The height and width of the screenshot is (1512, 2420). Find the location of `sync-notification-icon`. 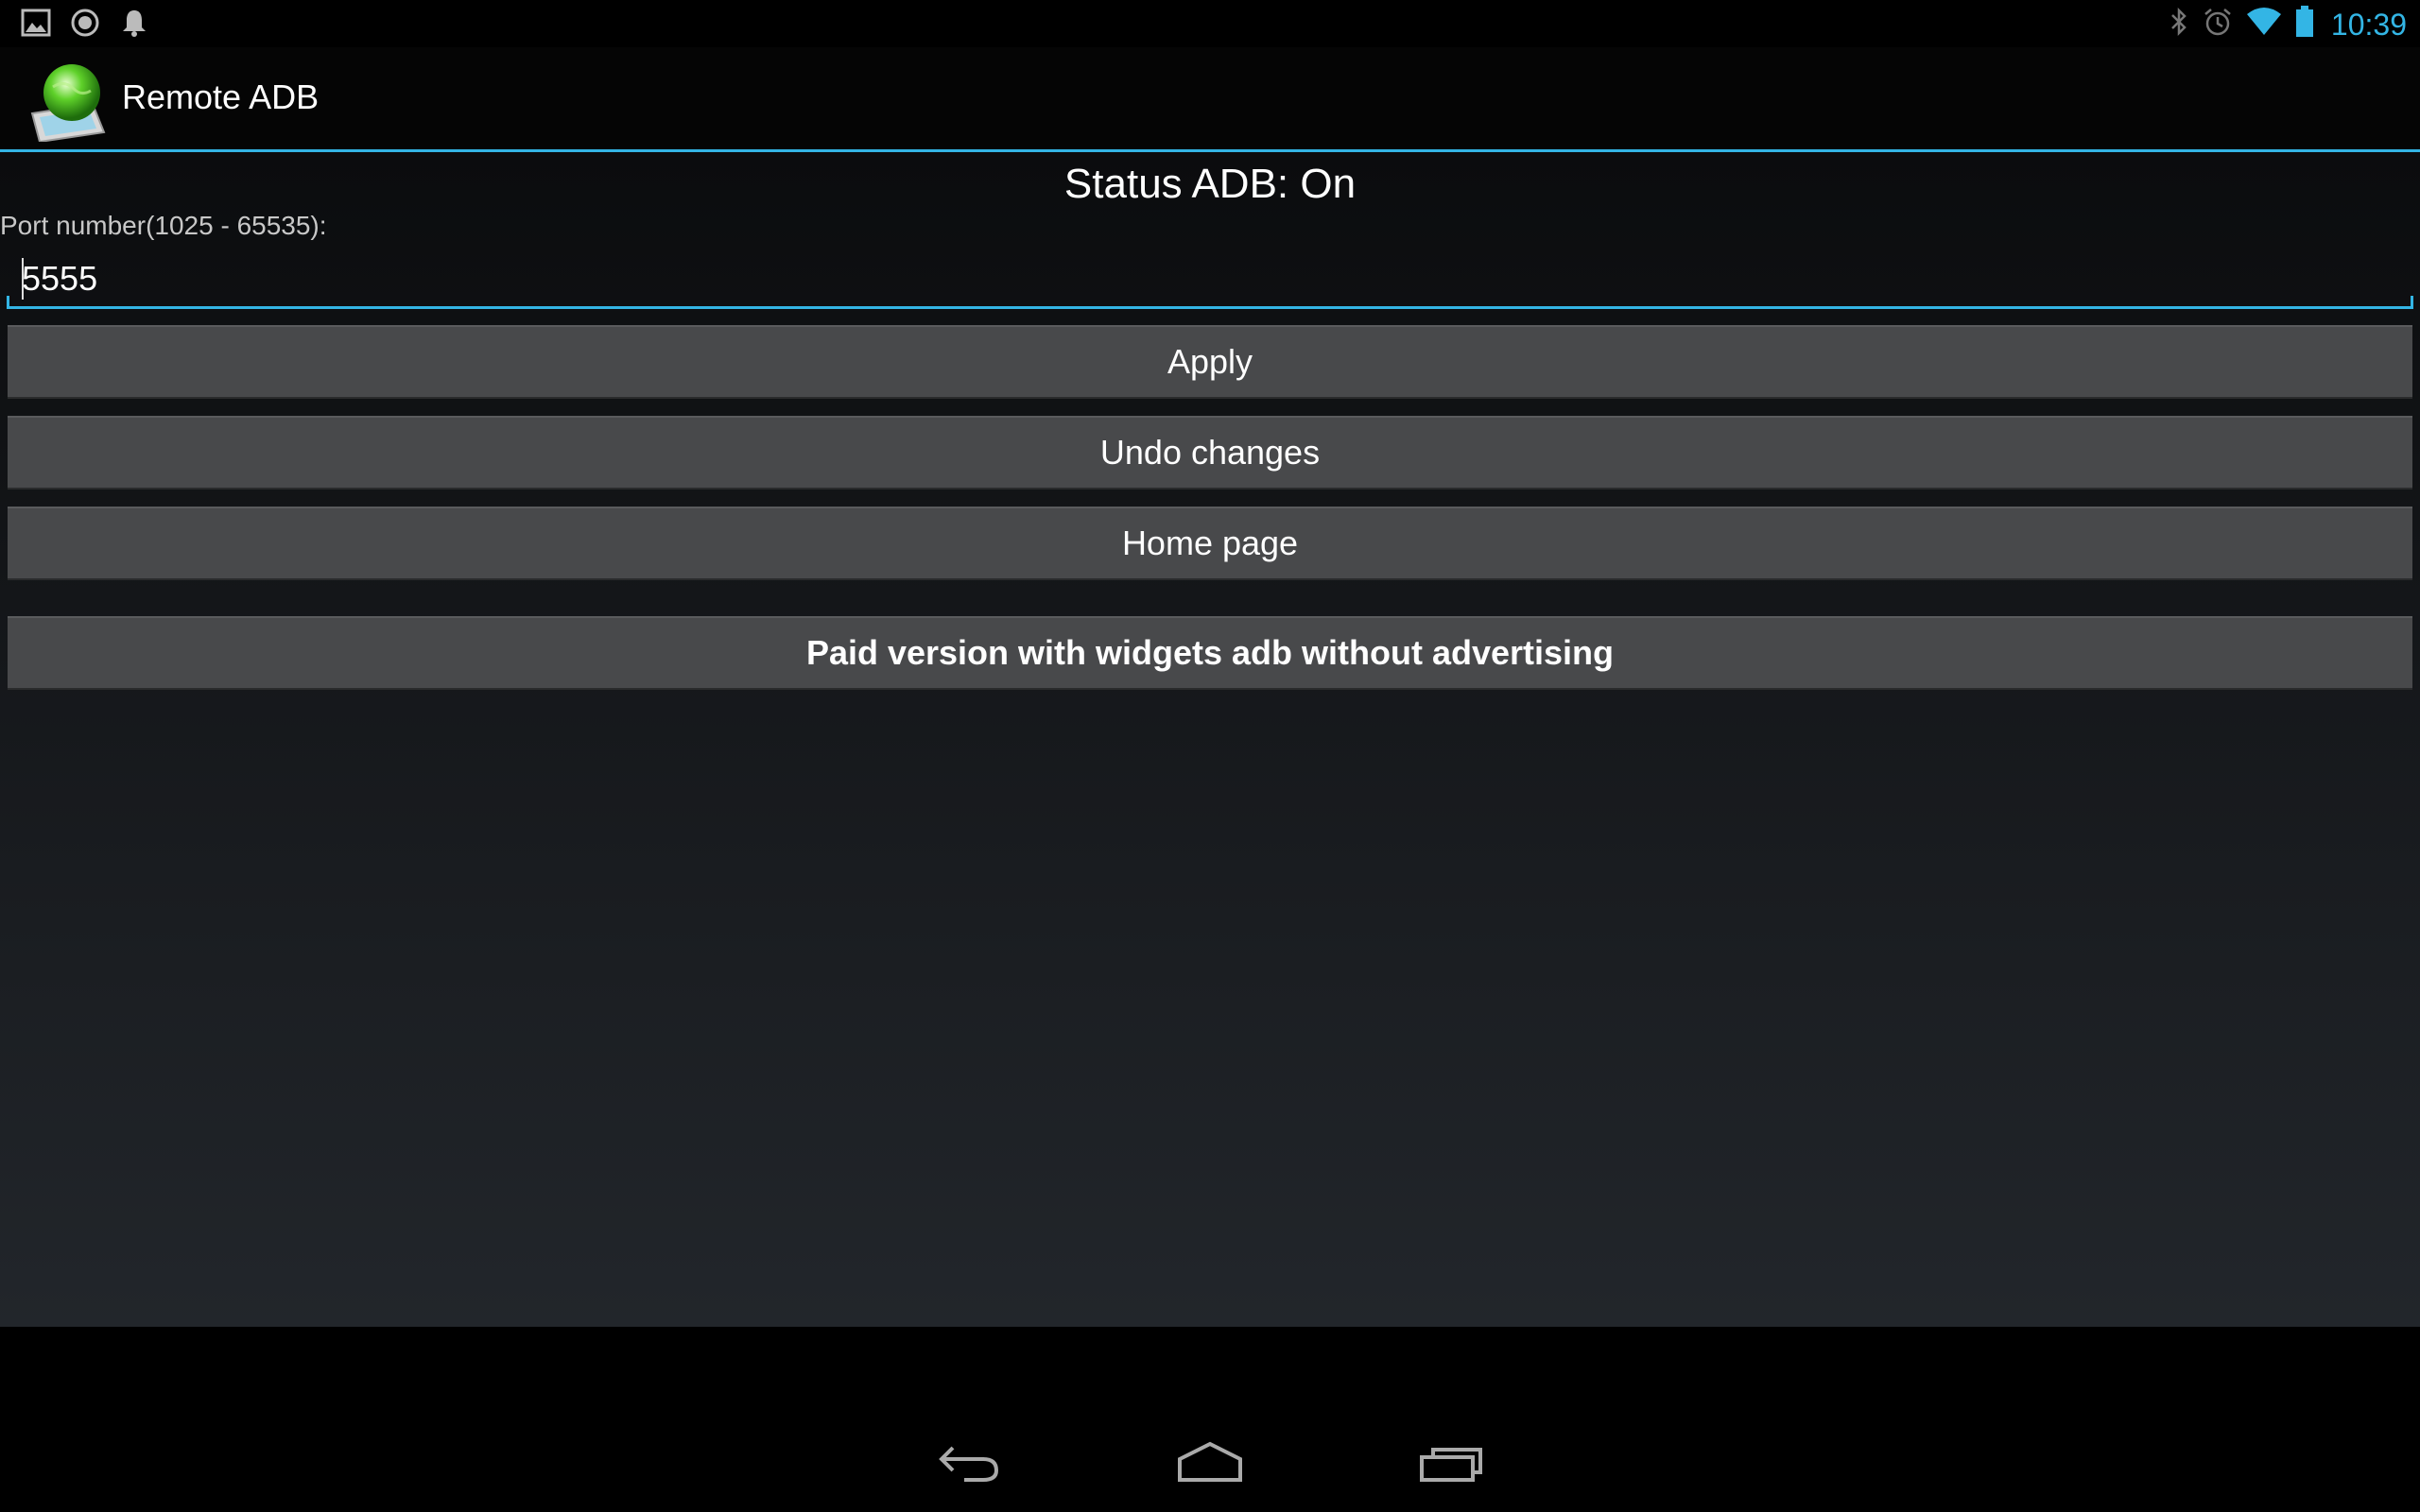

sync-notification-icon is located at coordinates (85, 25).